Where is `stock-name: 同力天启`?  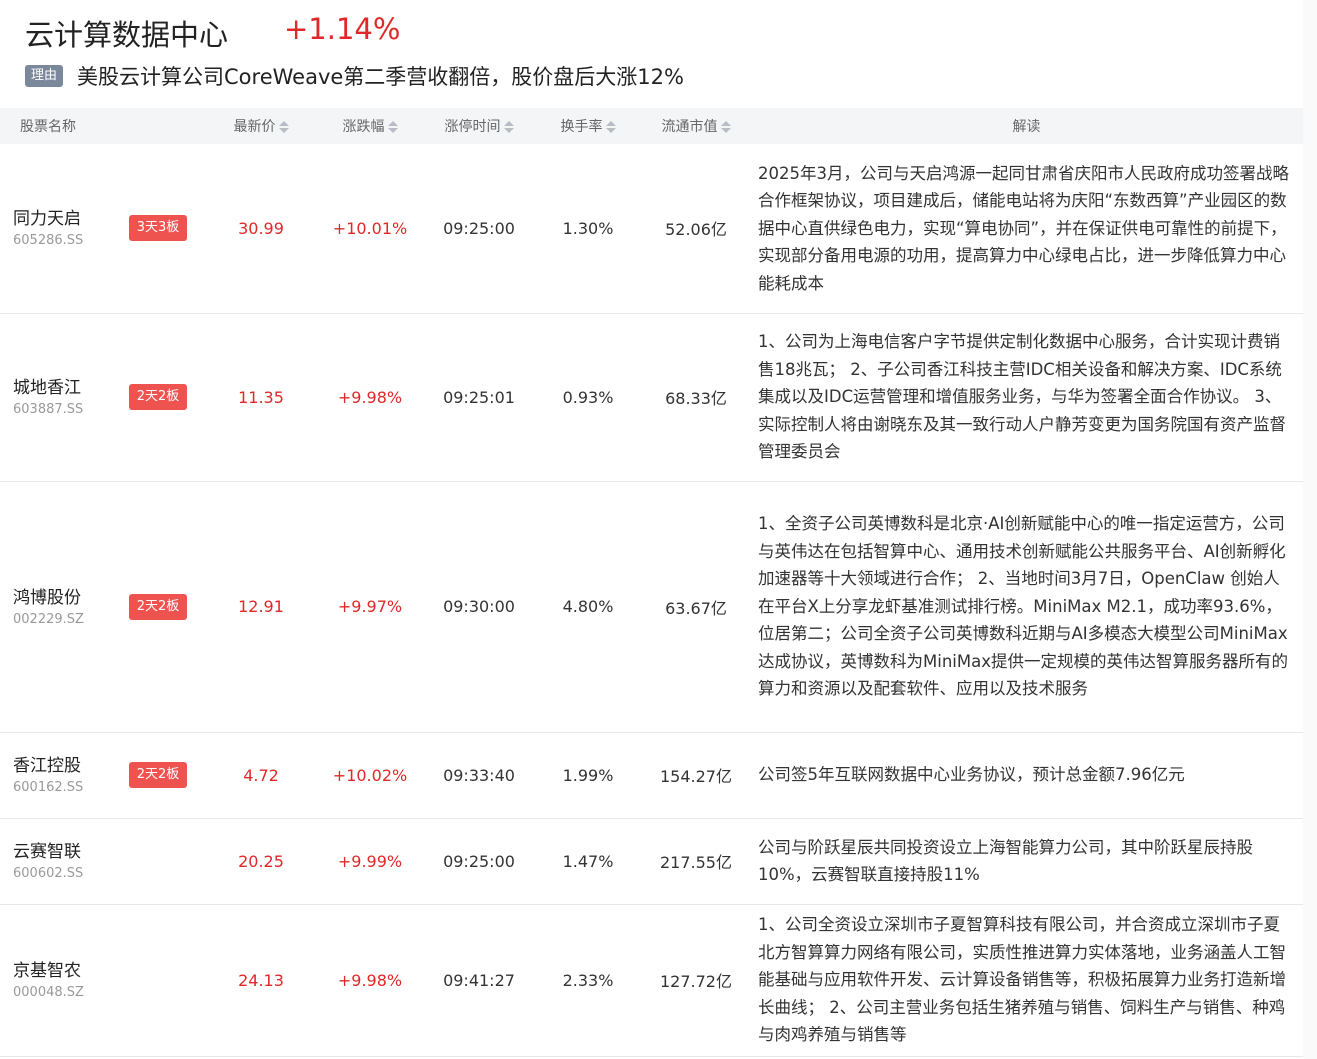 stock-name: 同力天启 is located at coordinates (61, 219).